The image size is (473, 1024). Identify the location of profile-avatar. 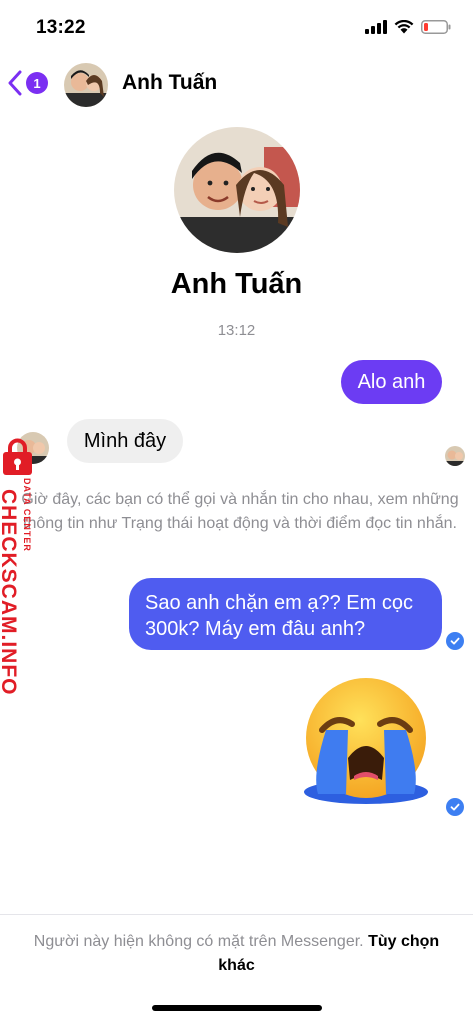
(237, 190).